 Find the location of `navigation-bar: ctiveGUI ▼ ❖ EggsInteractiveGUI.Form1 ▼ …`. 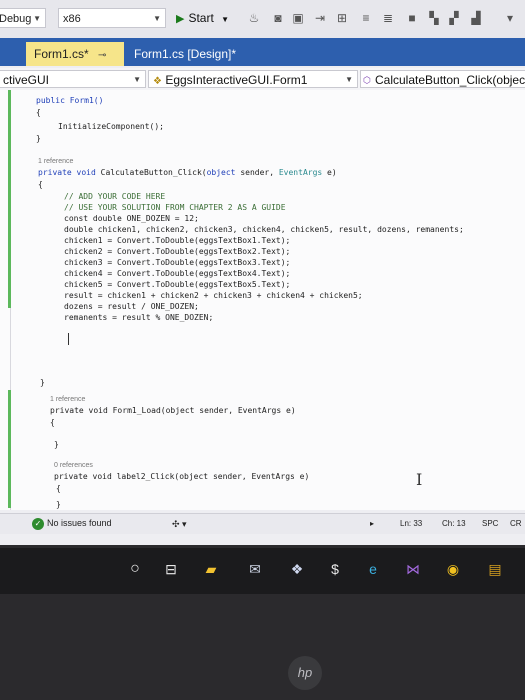

navigation-bar: ctiveGUI ▼ ❖ EggsInteractiveGUI.Form1 ▼ … is located at coordinates (262, 79).